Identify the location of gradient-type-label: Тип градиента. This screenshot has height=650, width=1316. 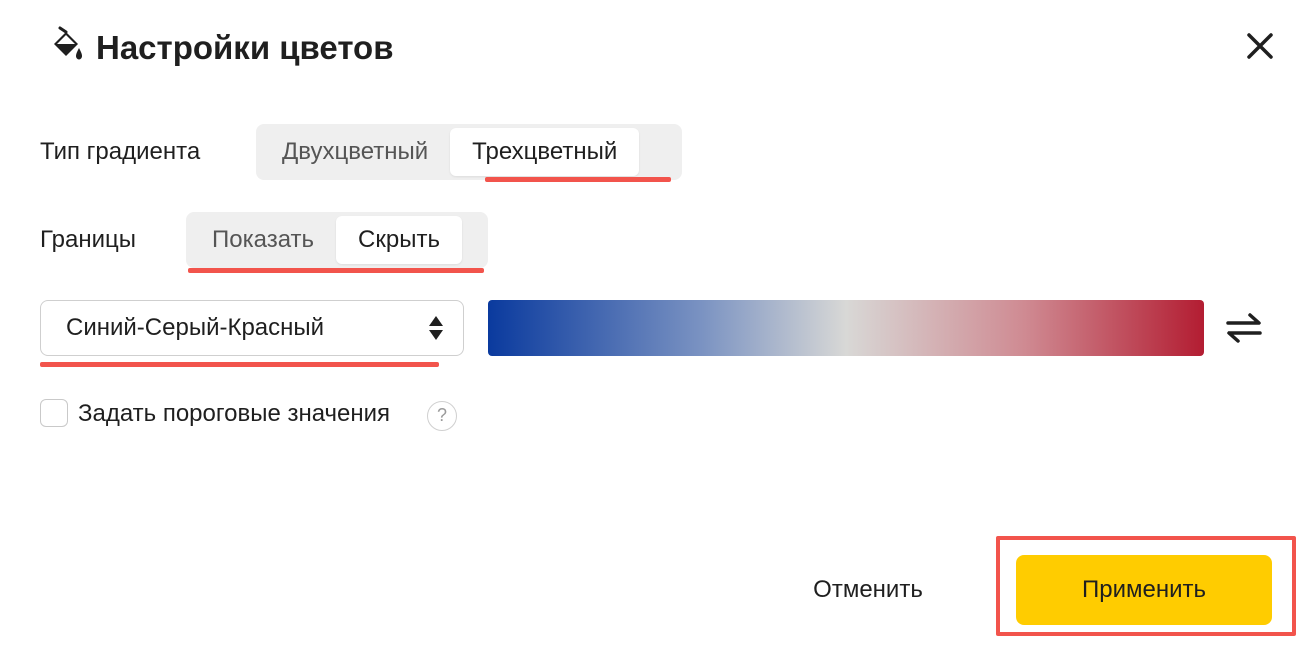
(120, 151).